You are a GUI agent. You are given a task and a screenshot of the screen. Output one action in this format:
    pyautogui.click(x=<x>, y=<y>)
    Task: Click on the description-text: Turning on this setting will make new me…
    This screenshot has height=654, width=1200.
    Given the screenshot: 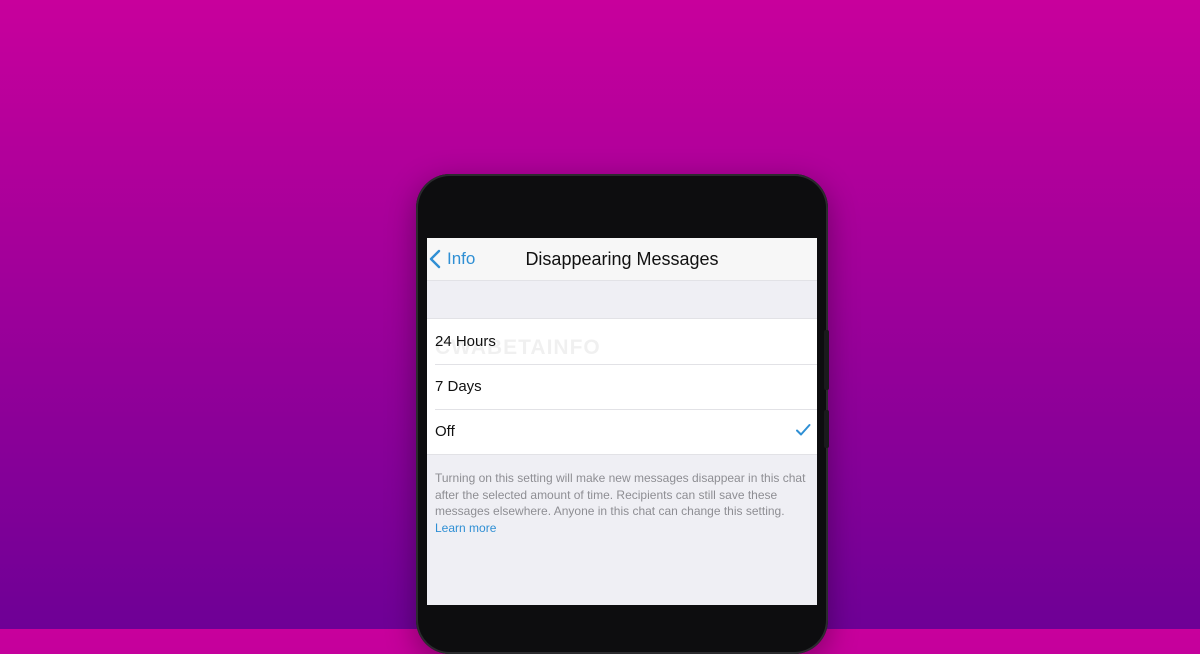 What is the action you would take?
    pyautogui.click(x=620, y=494)
    